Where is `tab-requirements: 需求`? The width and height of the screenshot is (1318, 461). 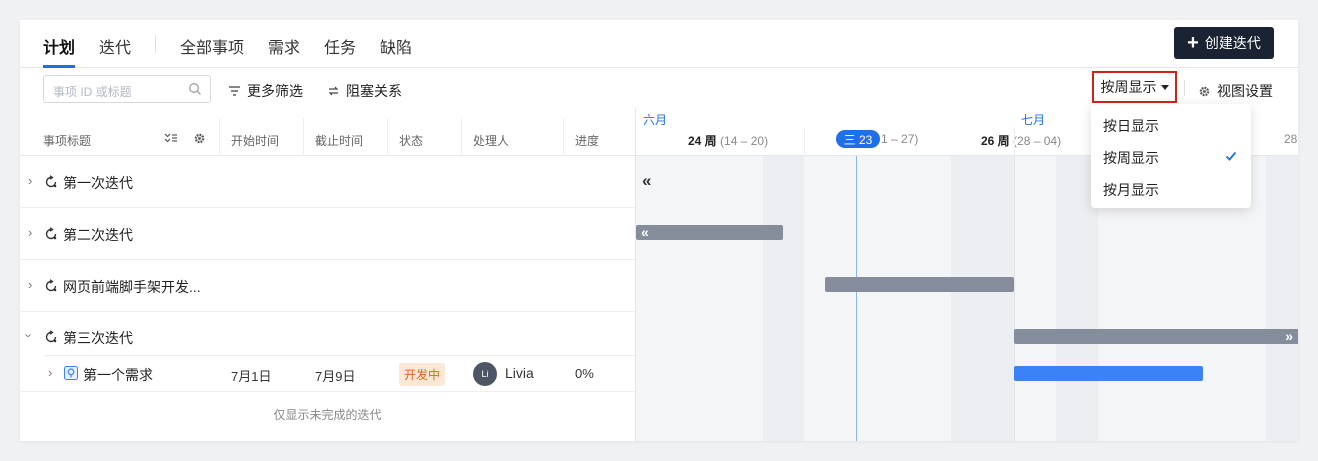 tab-requirements: 需求 is located at coordinates (284, 46).